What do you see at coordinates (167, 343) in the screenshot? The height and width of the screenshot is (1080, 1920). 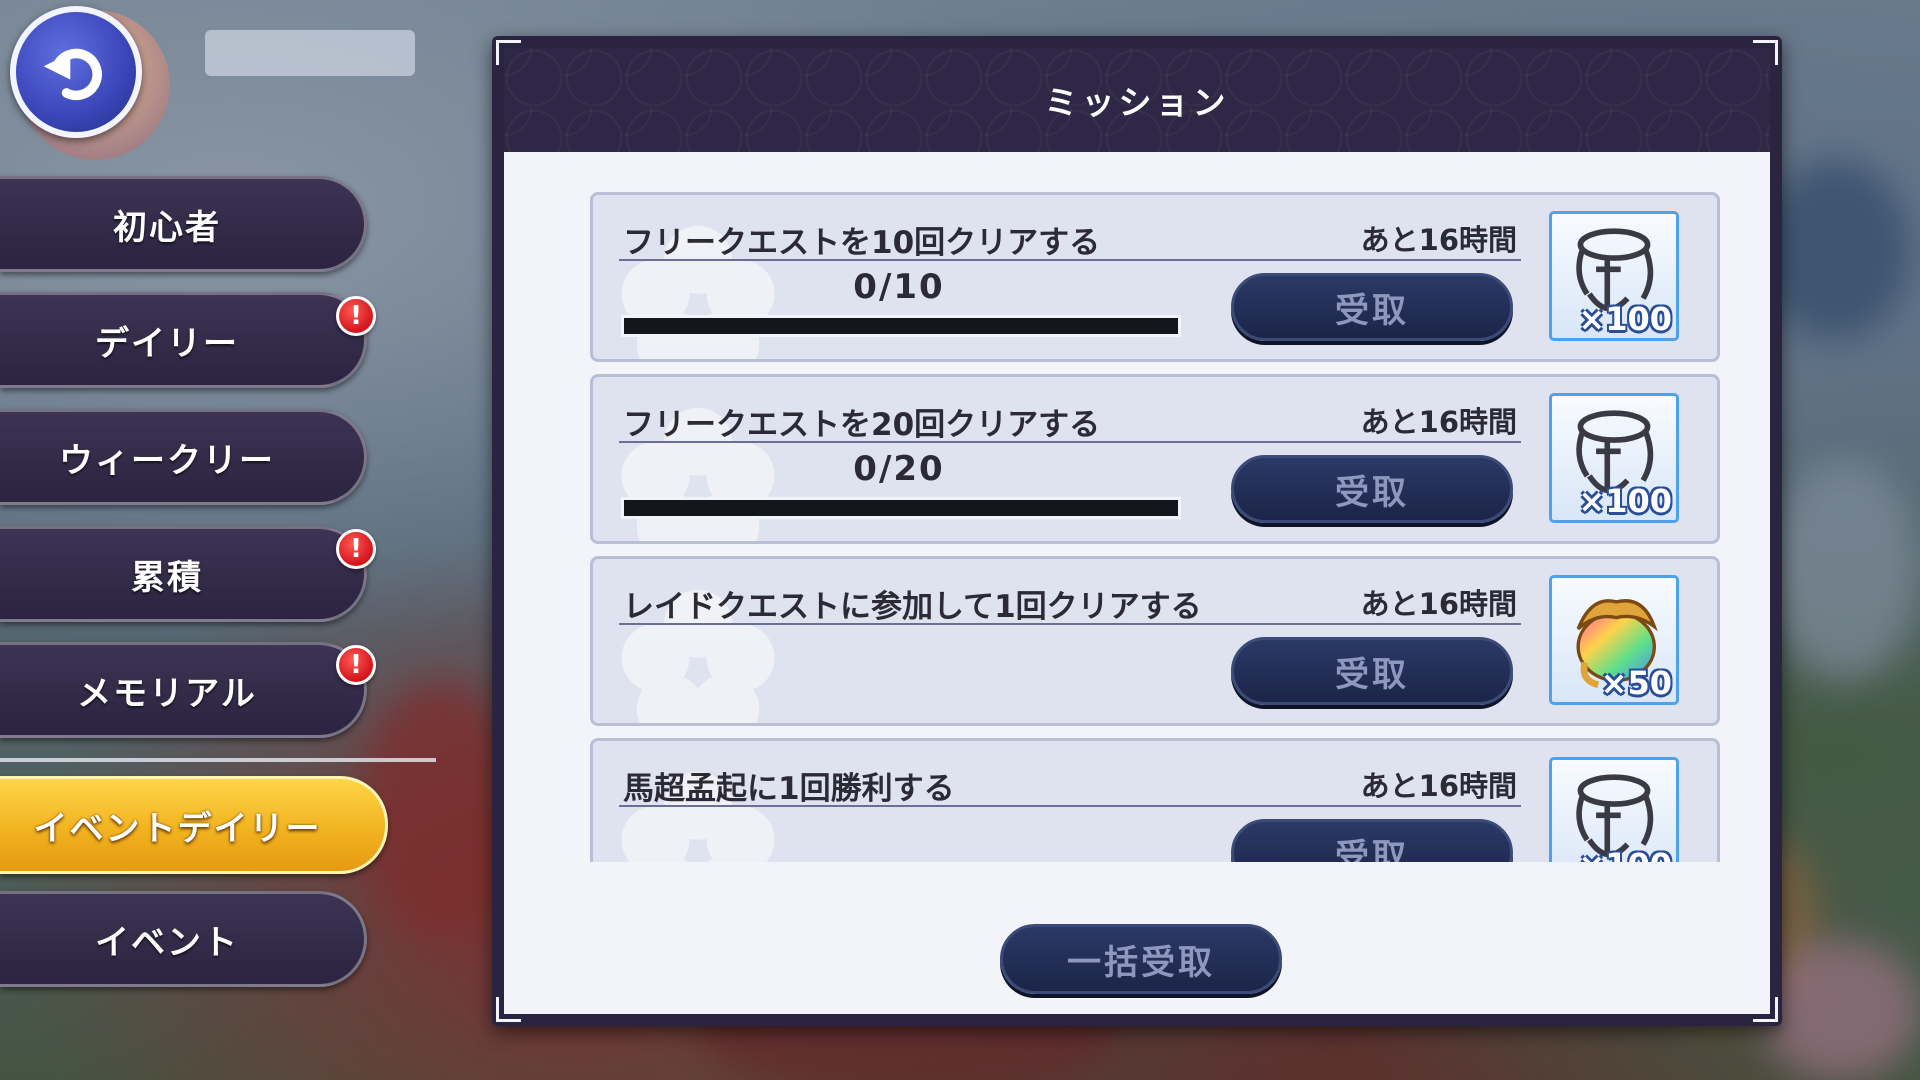 I see `tab-label: デイリー` at bounding box center [167, 343].